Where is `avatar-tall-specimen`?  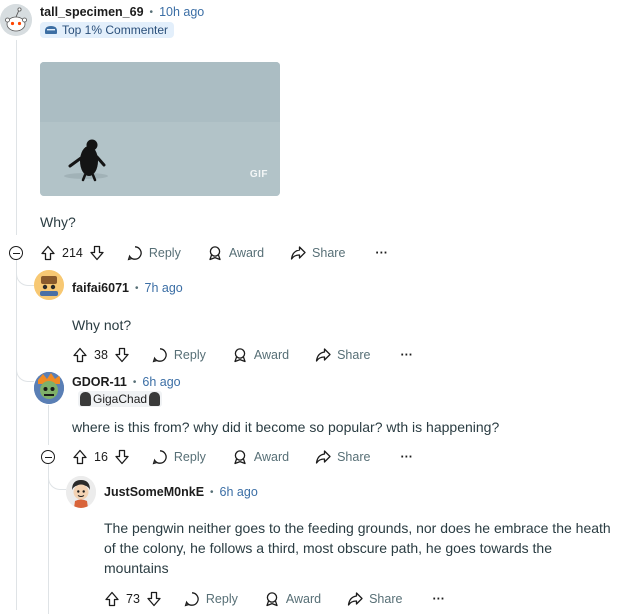
avatar-tall-specimen is located at coordinates (16, 20).